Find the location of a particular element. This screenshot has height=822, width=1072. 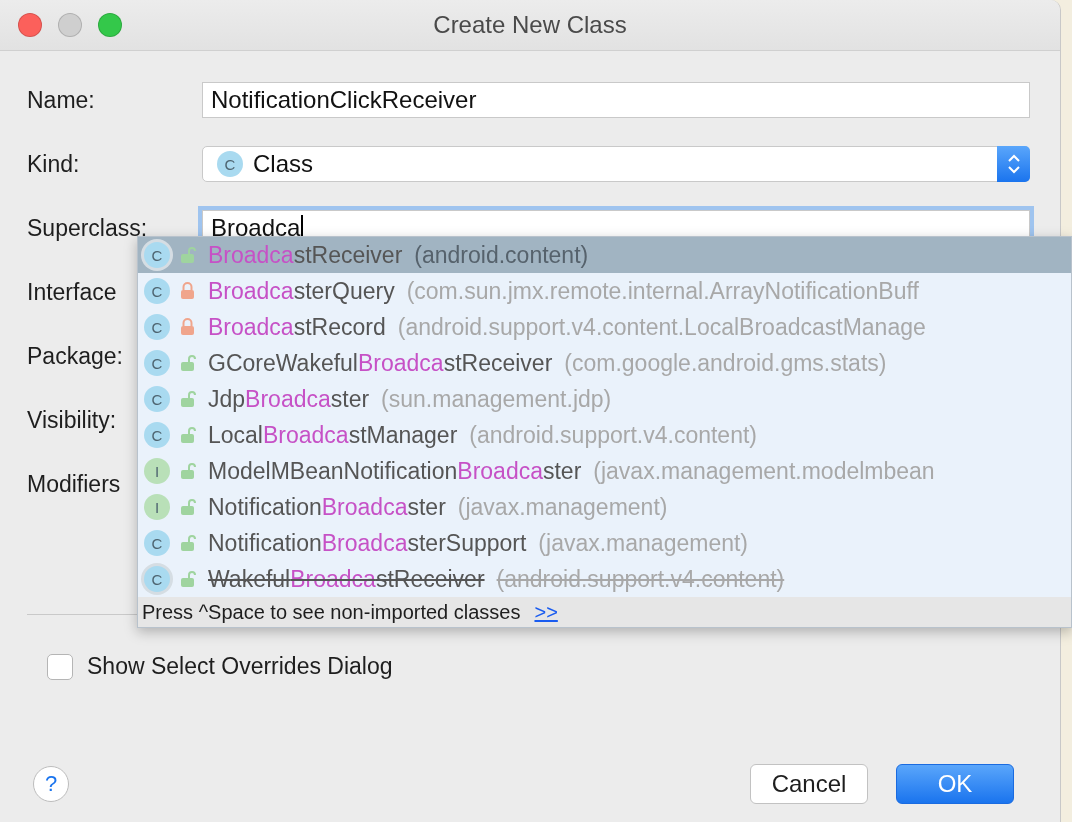

class-name: BroadcasterQuery is located at coordinates (301, 291).